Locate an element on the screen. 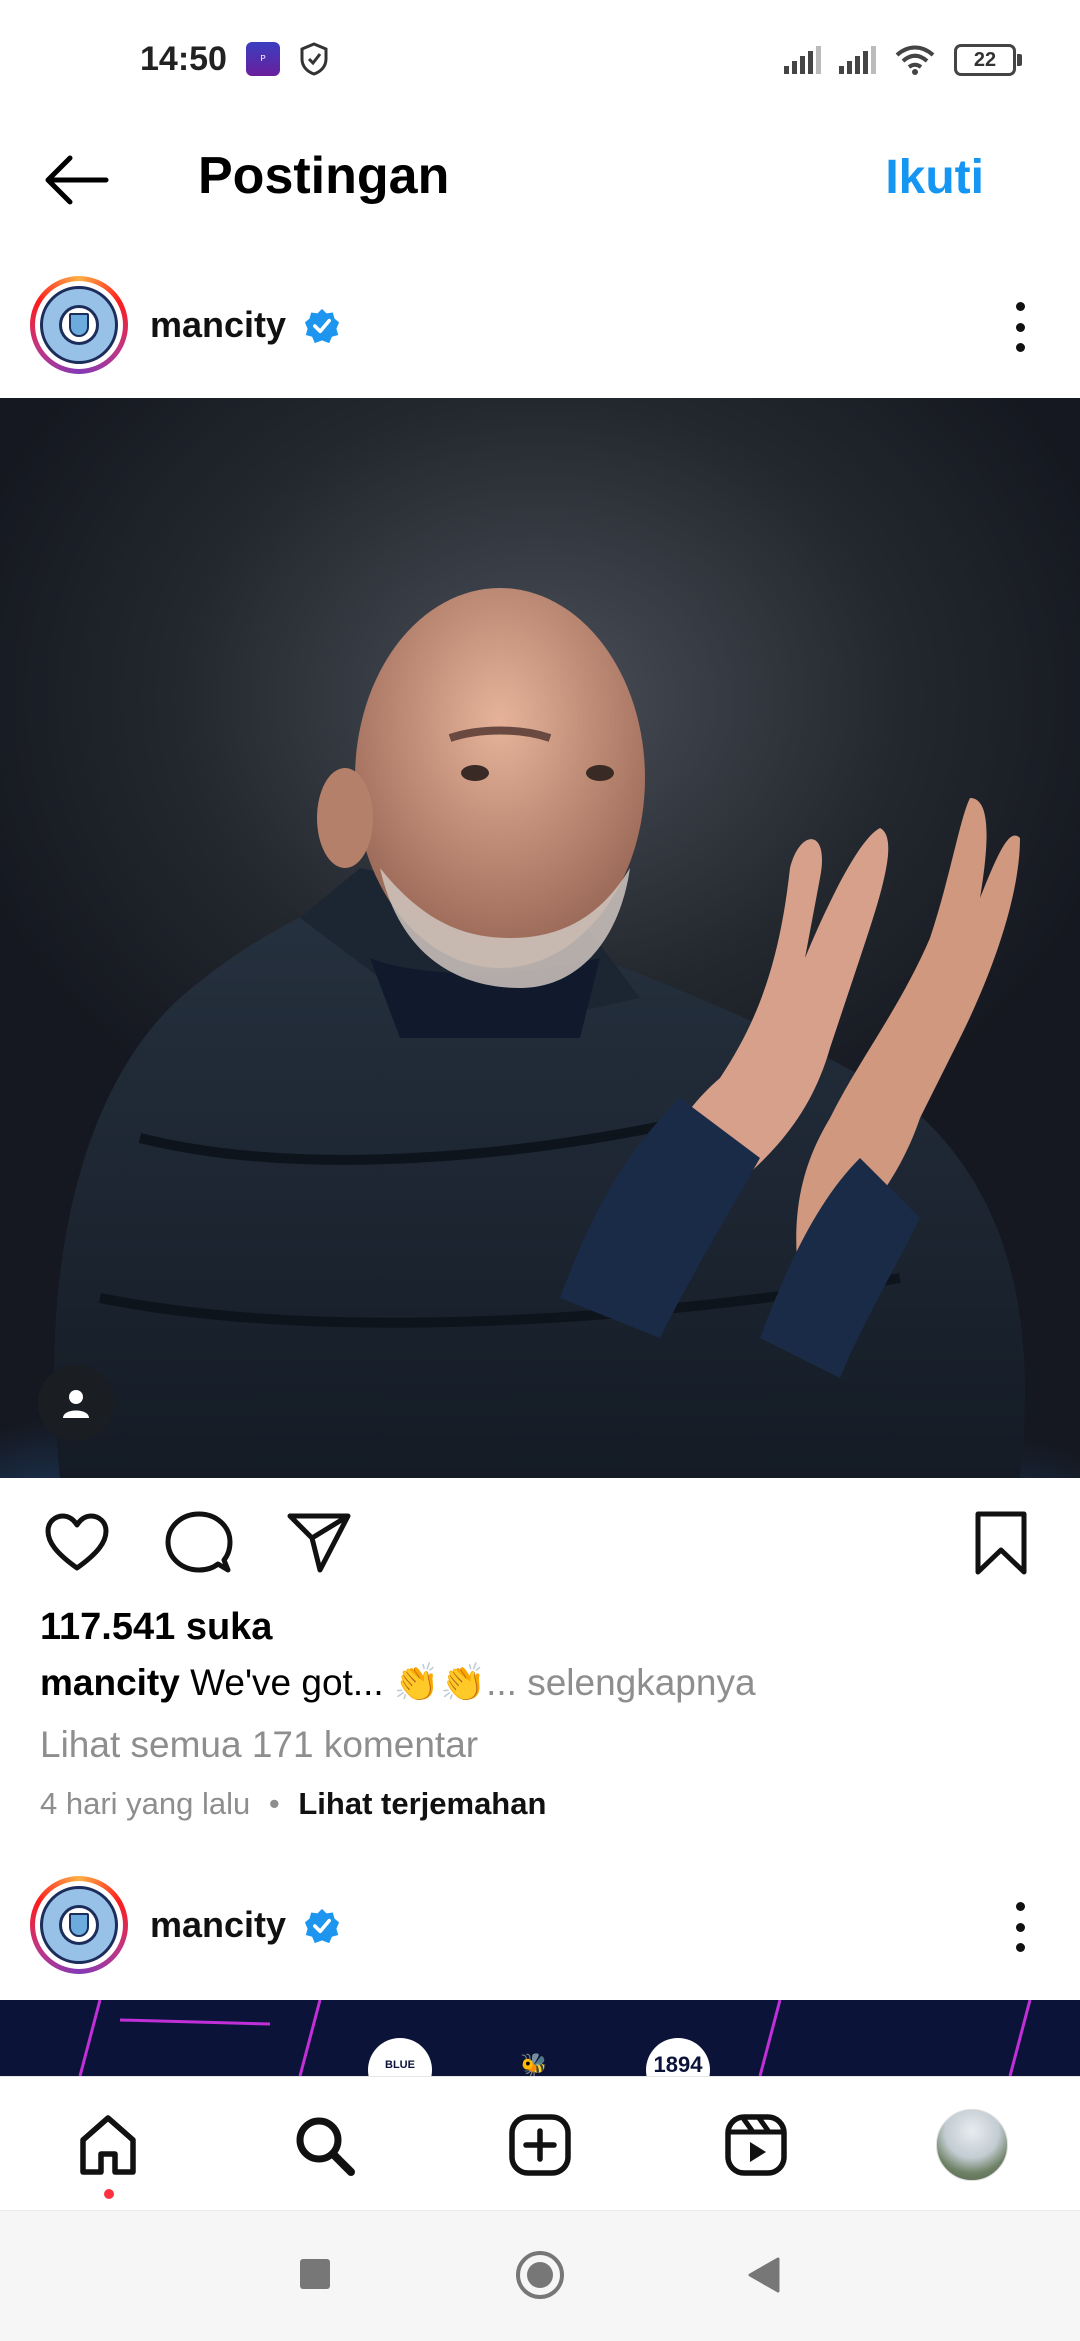 The image size is (1080, 2341). system-nav-bar is located at coordinates (540, 2275).